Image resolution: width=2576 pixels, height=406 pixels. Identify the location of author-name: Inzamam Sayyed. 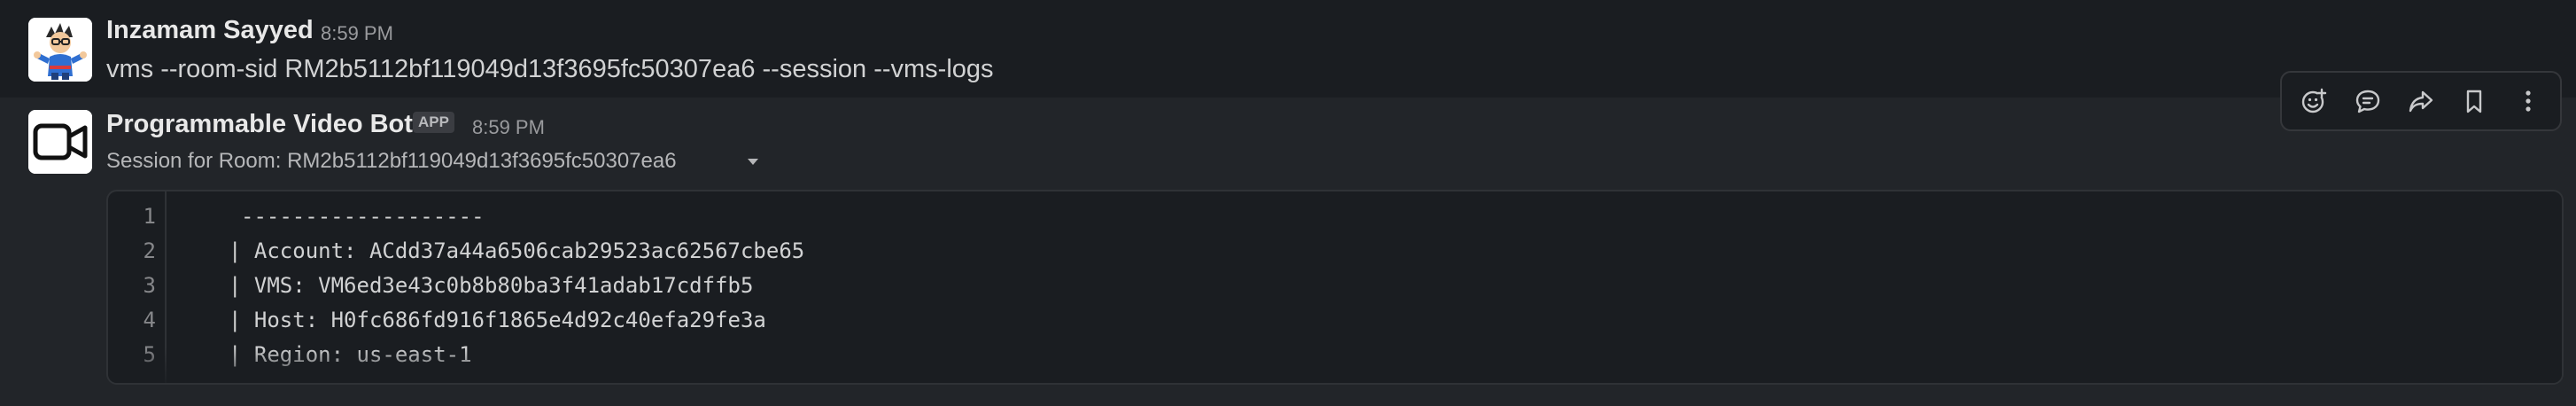
(210, 31).